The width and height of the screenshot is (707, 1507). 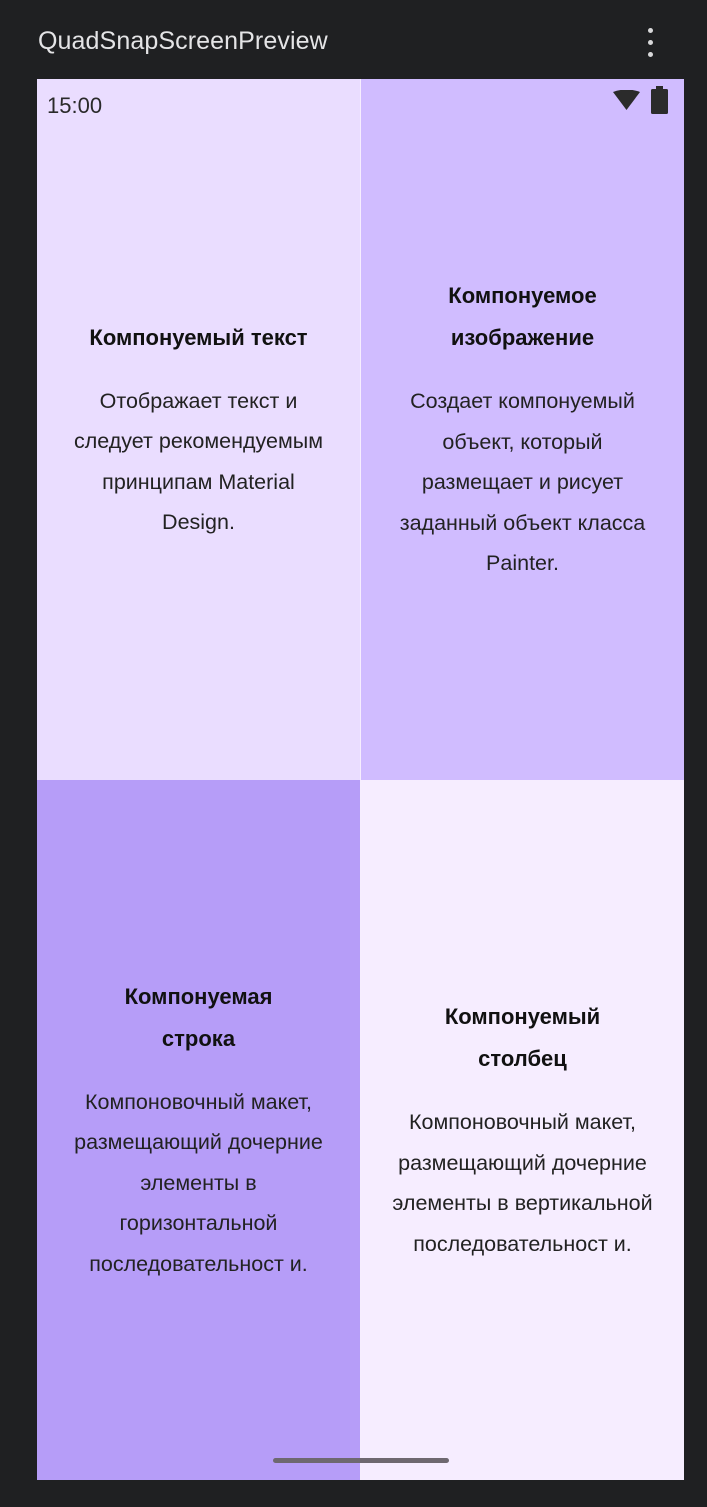 What do you see at coordinates (626, 102) in the screenshot?
I see `wifi-icon` at bounding box center [626, 102].